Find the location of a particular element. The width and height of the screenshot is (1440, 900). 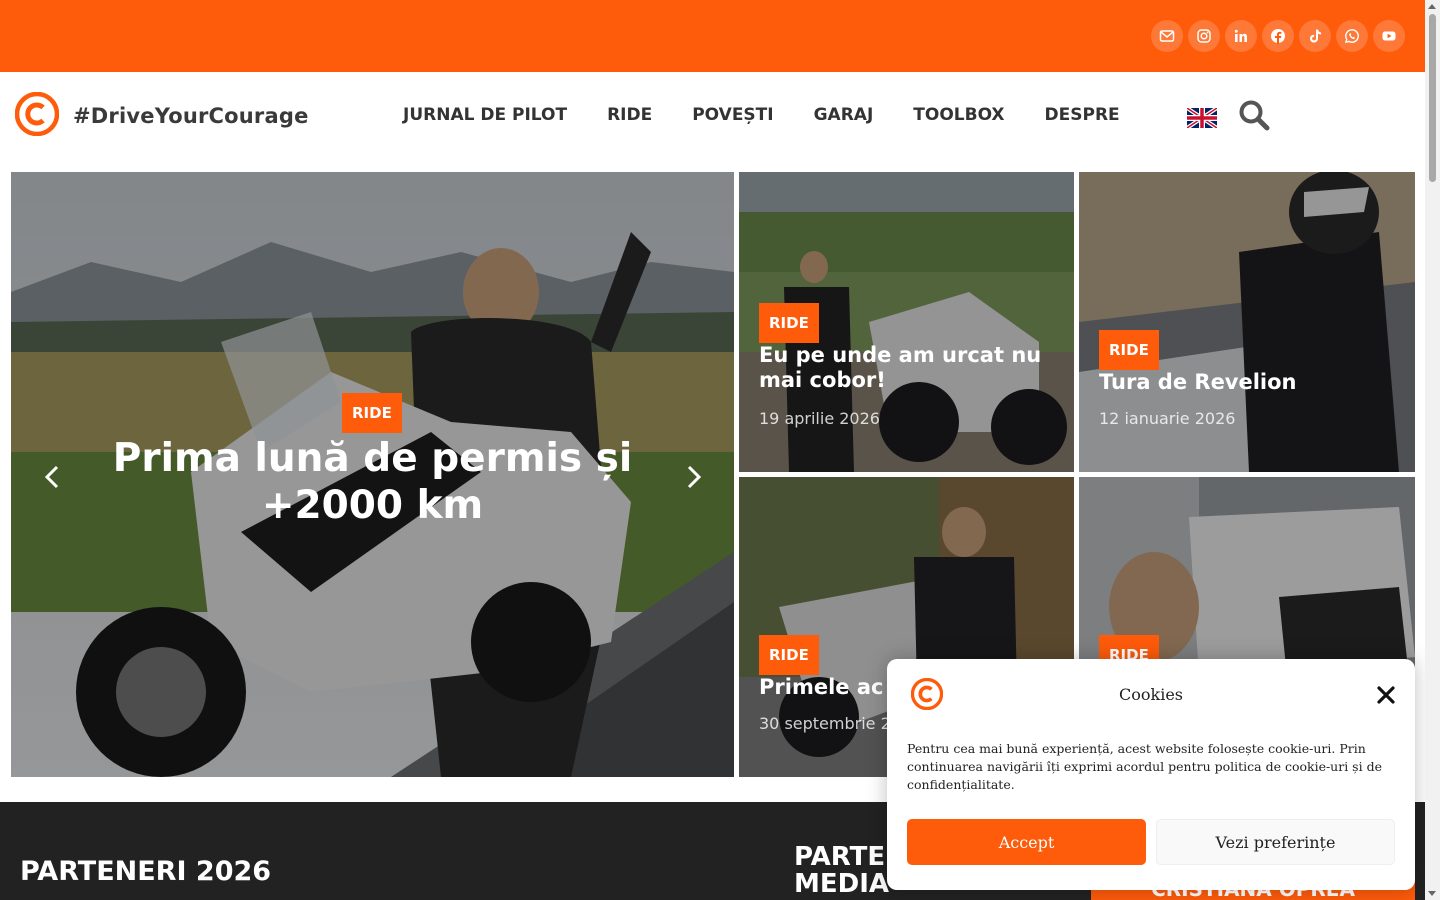

linkedin-icon is located at coordinates (1240, 35).